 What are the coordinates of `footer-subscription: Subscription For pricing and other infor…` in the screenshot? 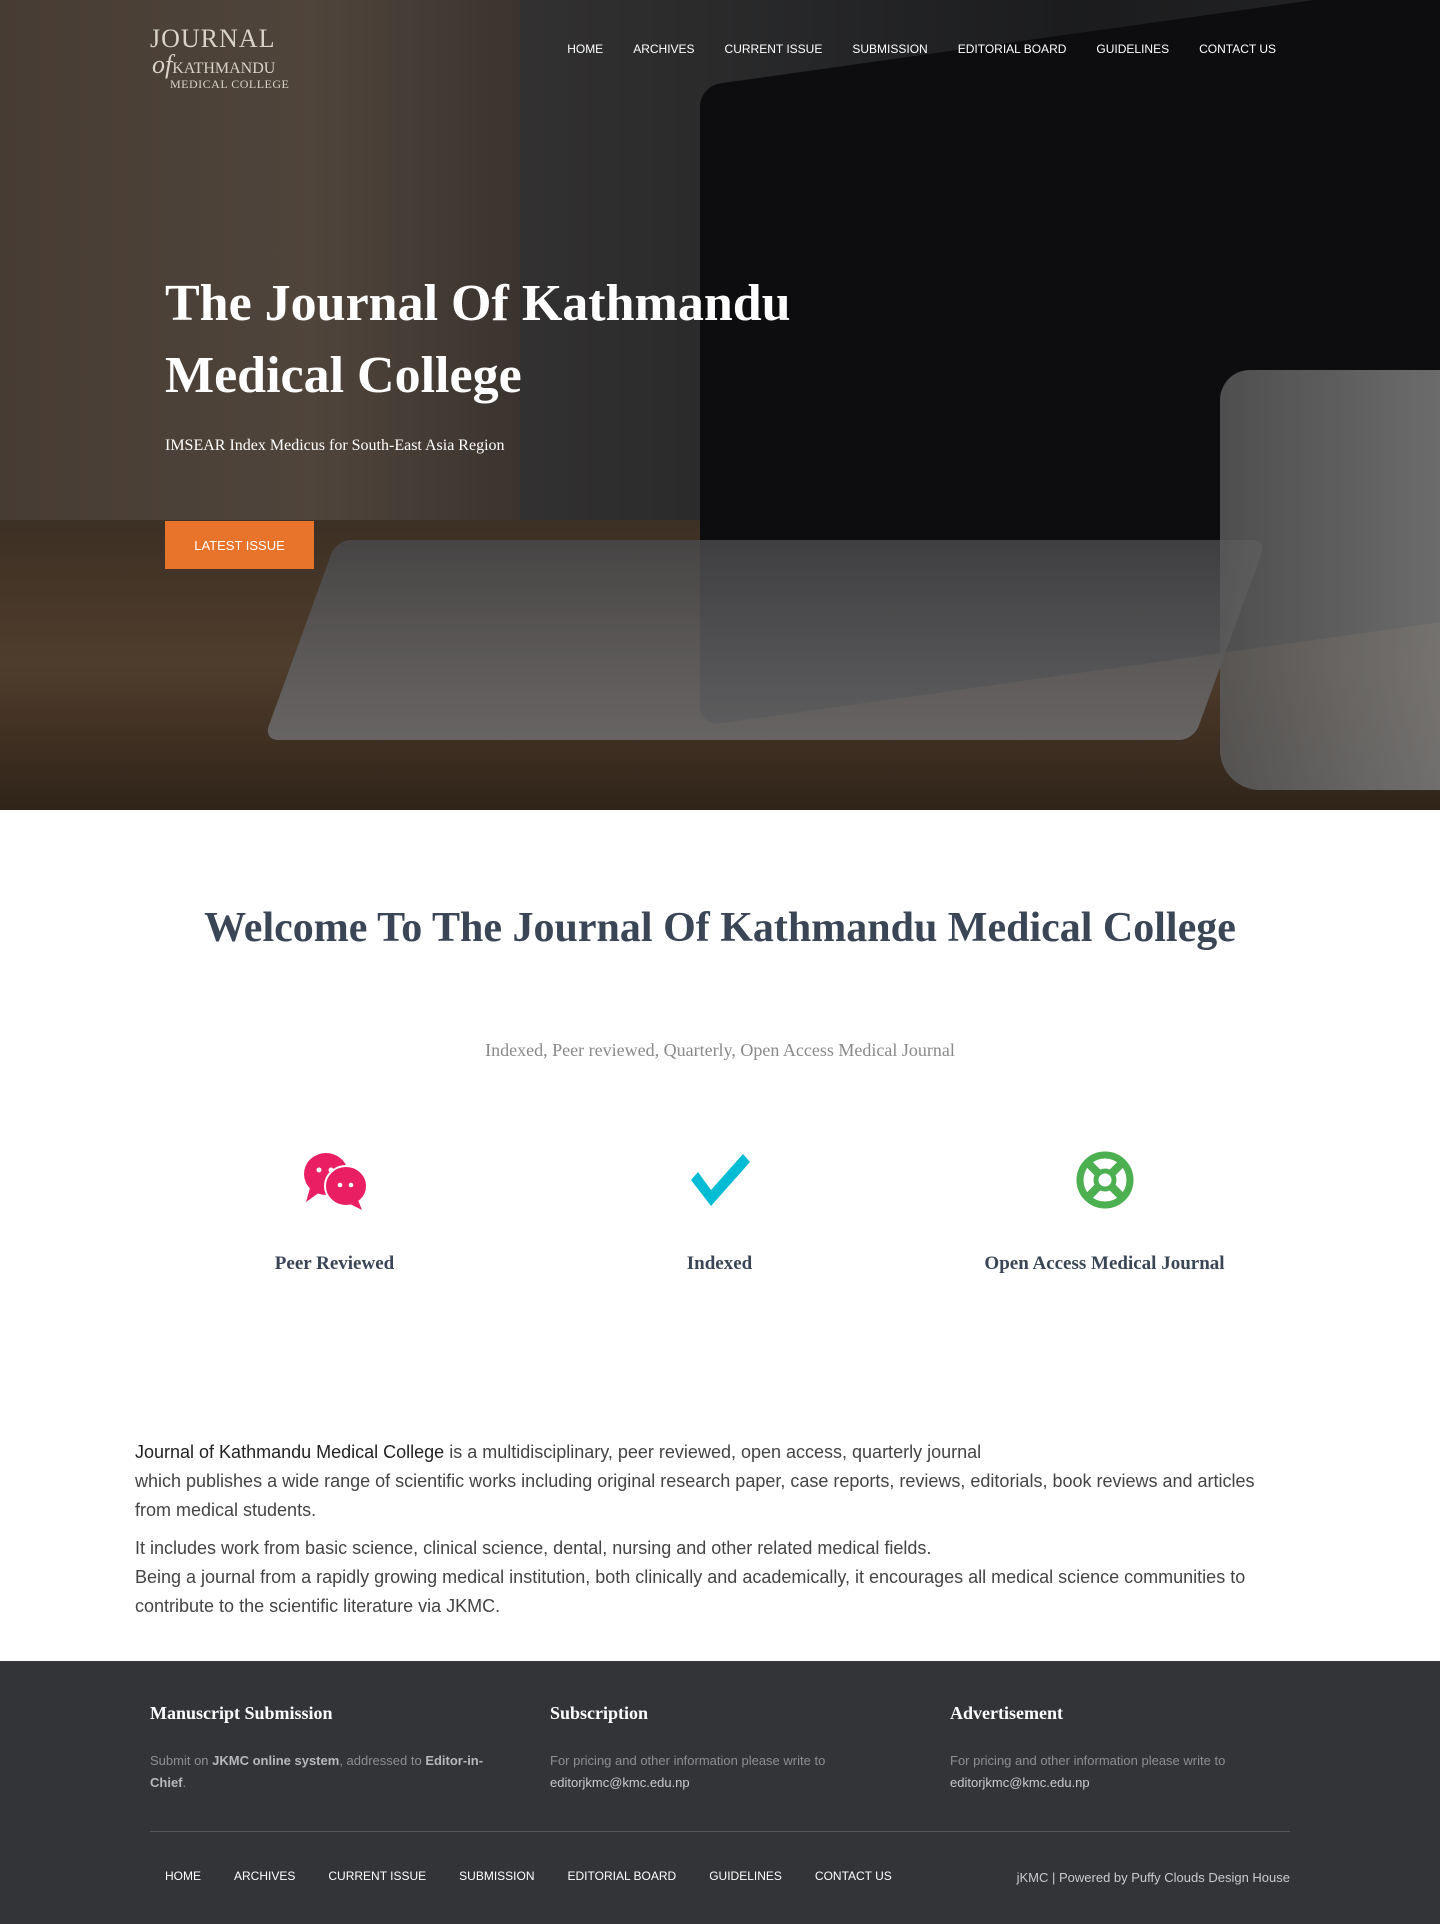 It's located at (688, 1746).